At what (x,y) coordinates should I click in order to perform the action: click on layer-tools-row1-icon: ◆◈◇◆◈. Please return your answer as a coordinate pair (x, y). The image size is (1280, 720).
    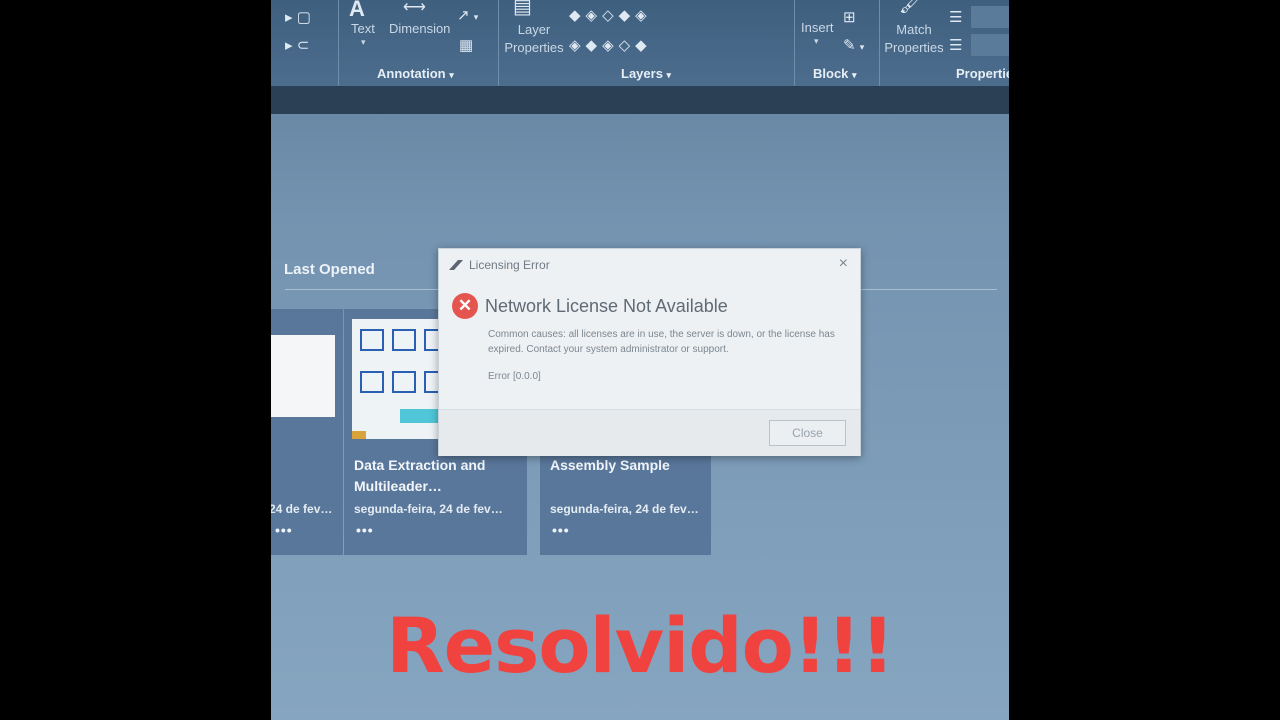
    Looking at the image, I should click on (610, 15).